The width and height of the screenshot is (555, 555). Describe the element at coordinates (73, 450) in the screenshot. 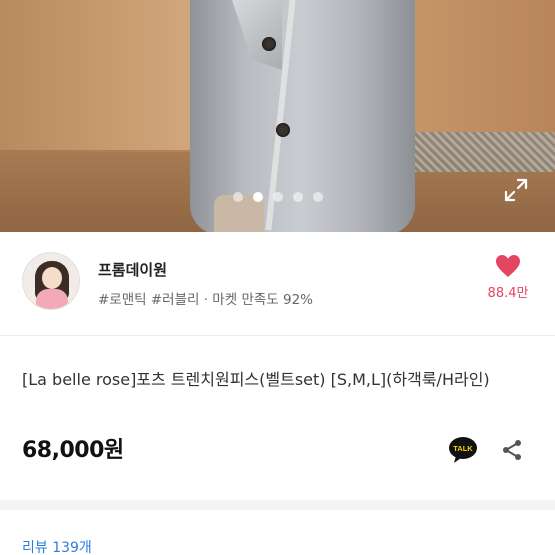

I see `product-price: 68,000원` at that location.